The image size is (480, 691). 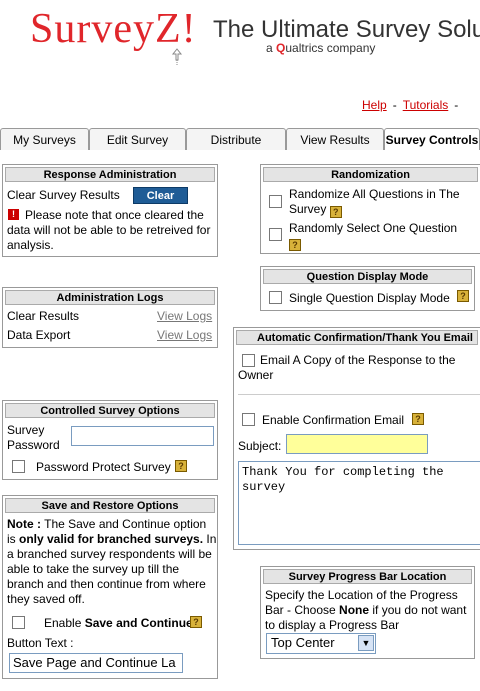 I want to click on tutorials-link: Tutorials, so click(x=426, y=105).